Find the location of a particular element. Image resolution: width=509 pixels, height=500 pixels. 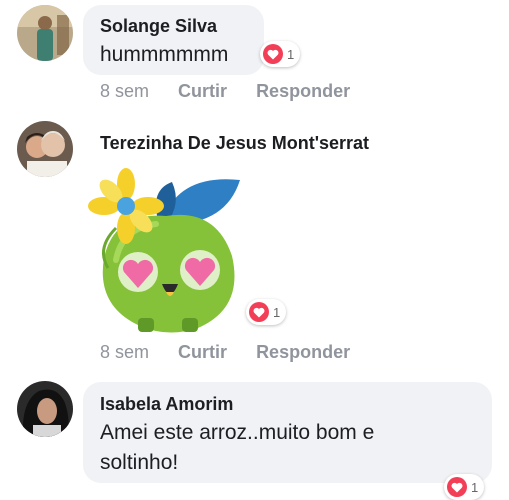

comment-text: hummmmmm is located at coordinates (164, 54).